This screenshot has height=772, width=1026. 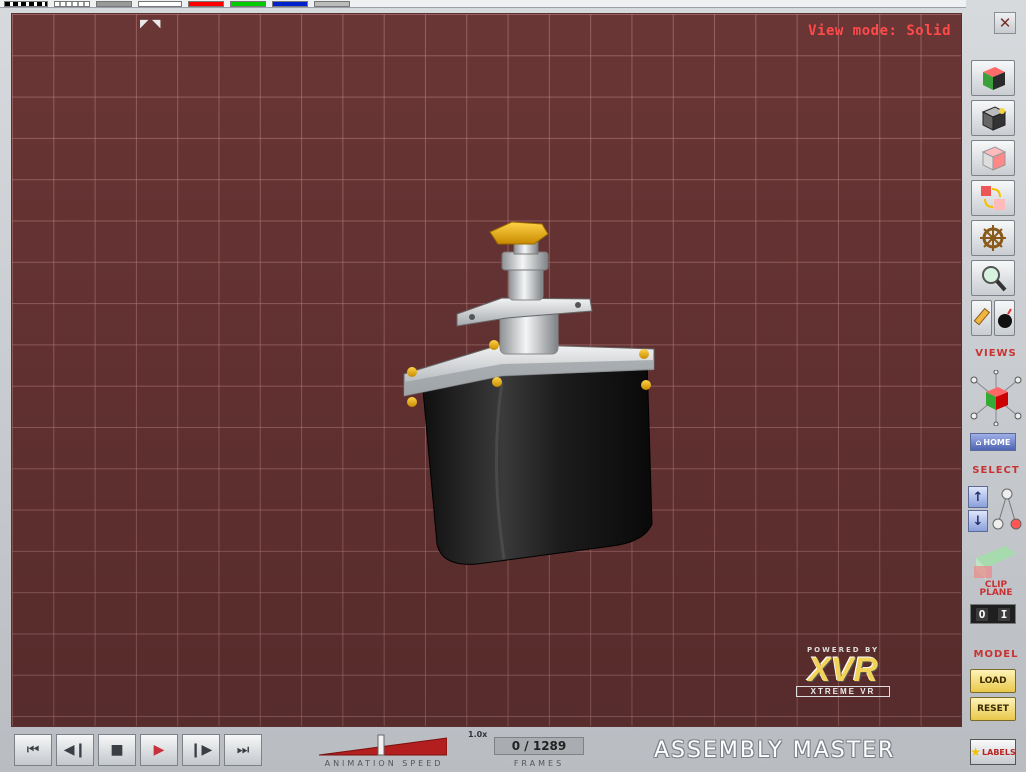 I want to click on animation-speed-slider, so click(x=383, y=745).